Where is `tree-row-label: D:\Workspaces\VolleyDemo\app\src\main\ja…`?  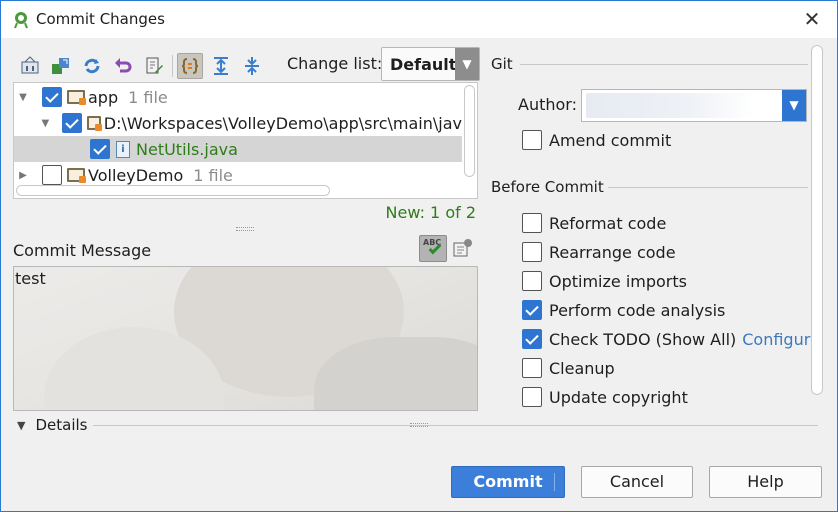
tree-row-label: D:\Workspaces\VolleyDemo\app\src\main\ja… is located at coordinates (282, 123).